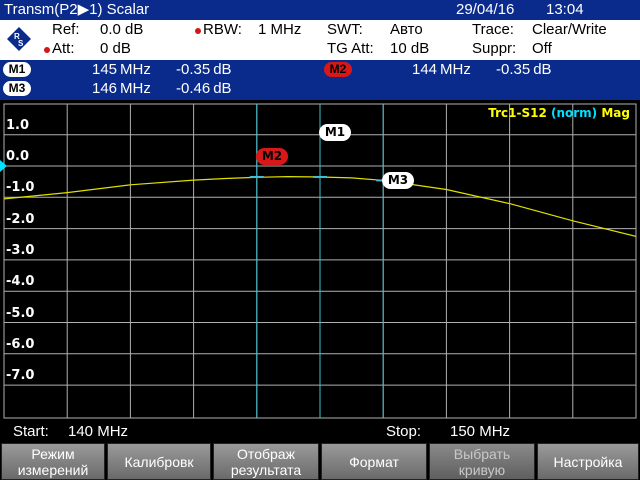  Describe the element at coordinates (524, 69) in the screenshot. I see `marker-m2-level: -0.35 dB` at that location.